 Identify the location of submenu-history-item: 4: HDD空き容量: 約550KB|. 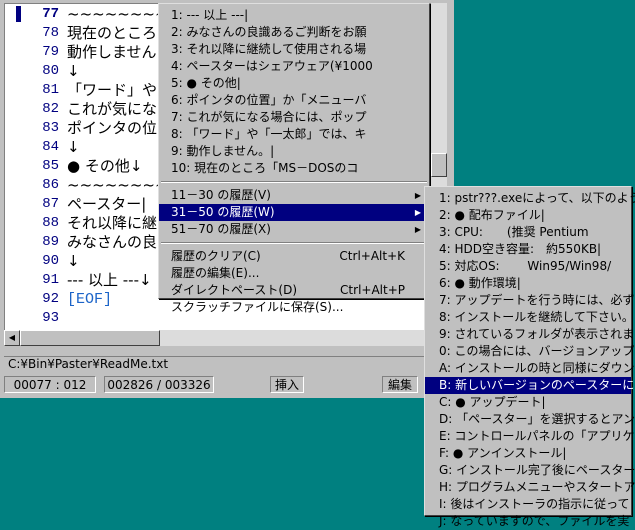
(528, 249).